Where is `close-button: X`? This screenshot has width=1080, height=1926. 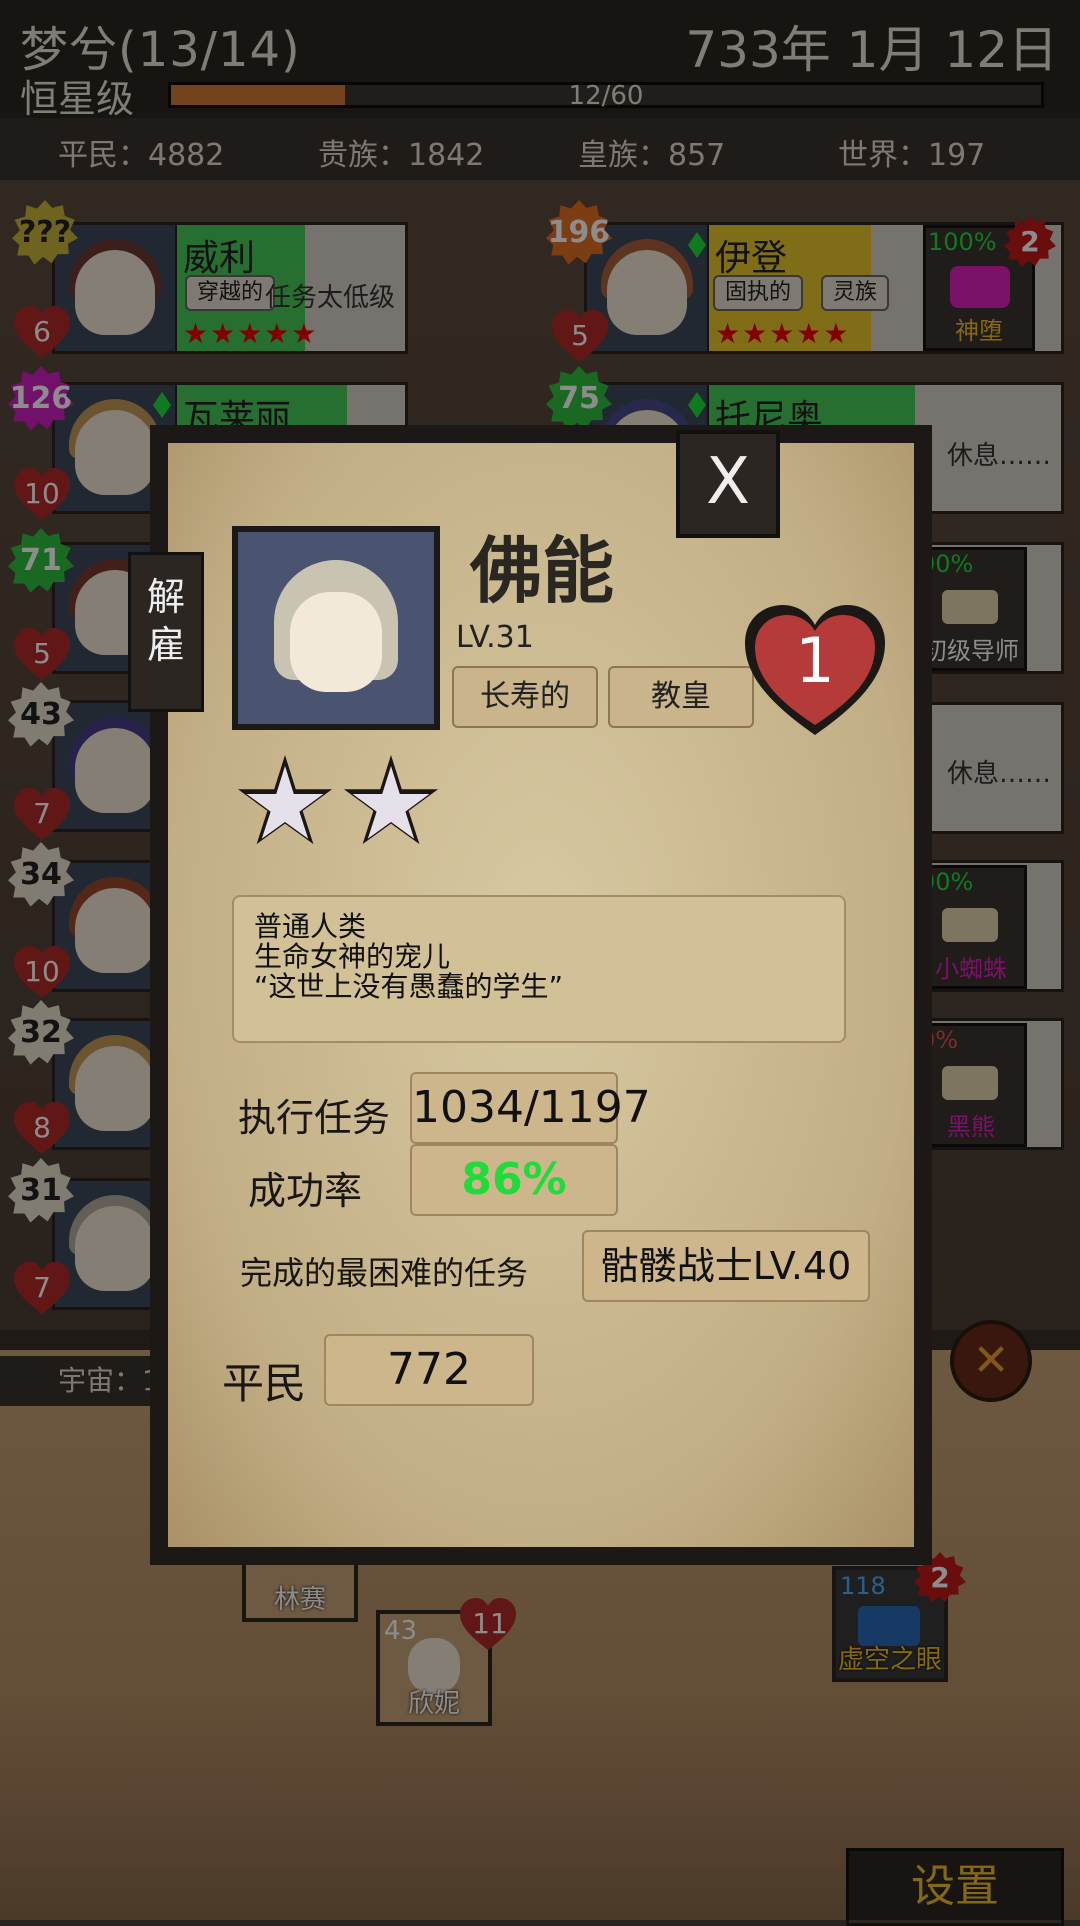
close-button: X is located at coordinates (728, 484).